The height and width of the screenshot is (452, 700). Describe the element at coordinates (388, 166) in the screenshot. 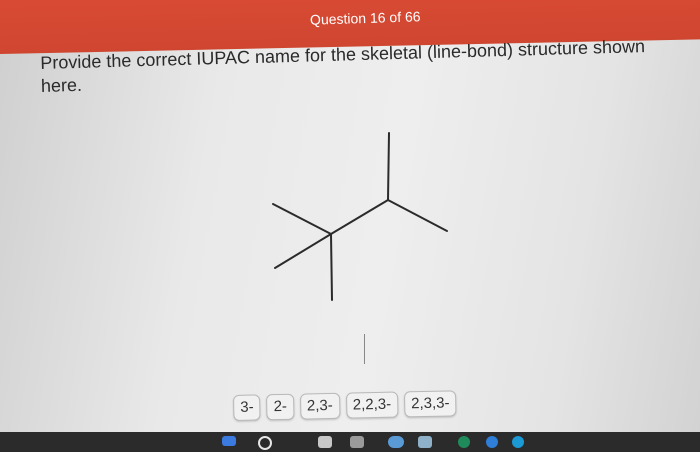

I see `bond-top-vertical` at that location.